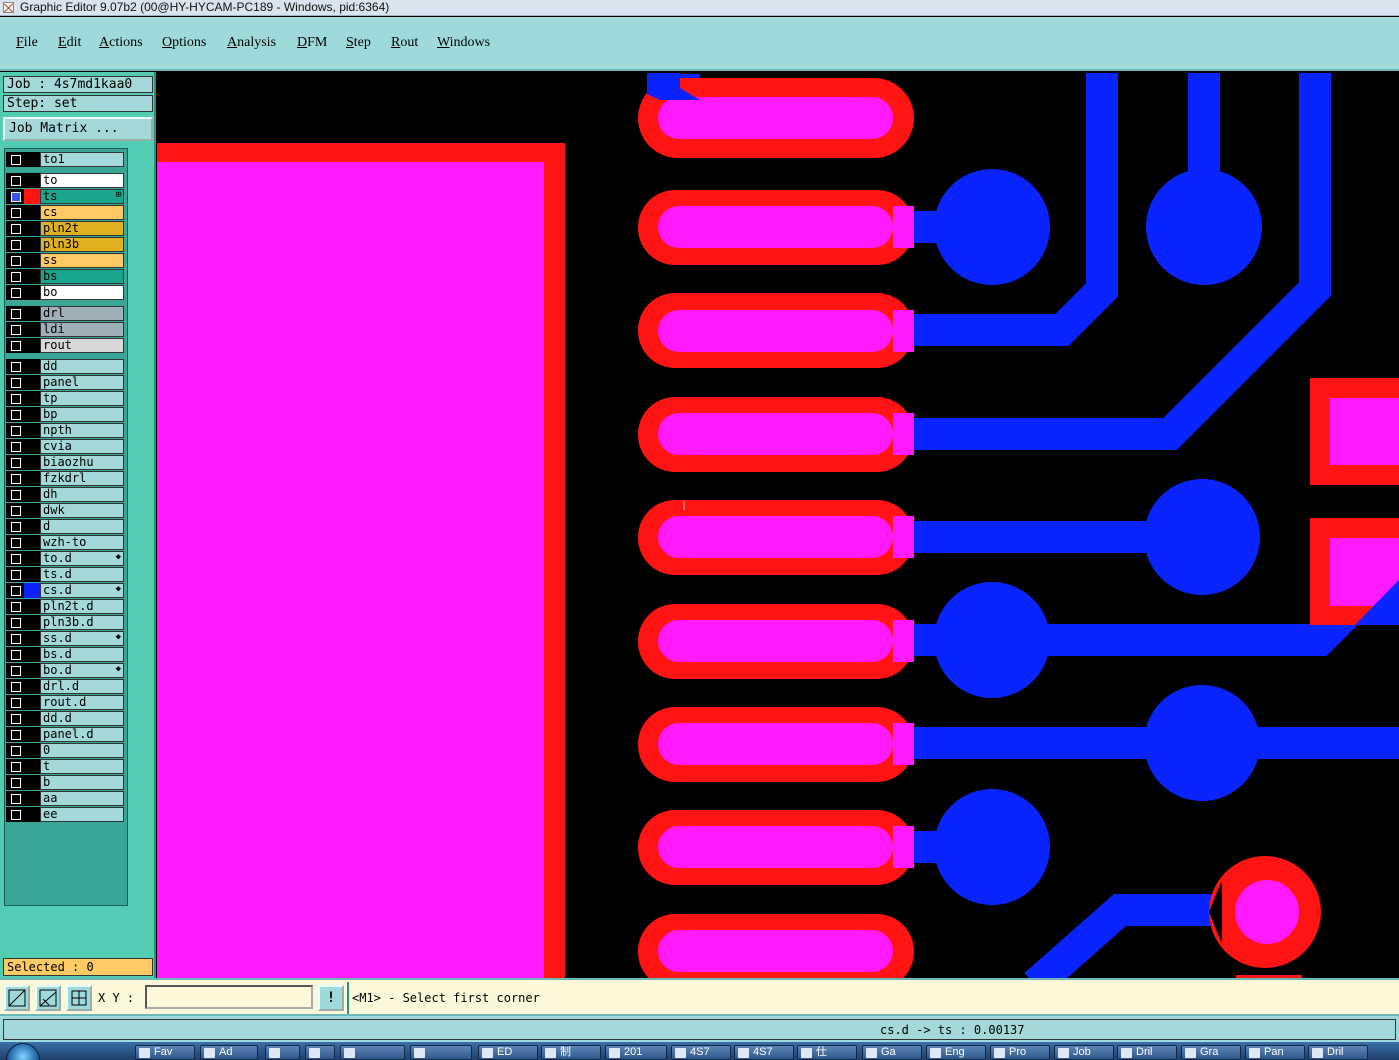  I want to click on layer-row: bo.d ◆, so click(65, 670).